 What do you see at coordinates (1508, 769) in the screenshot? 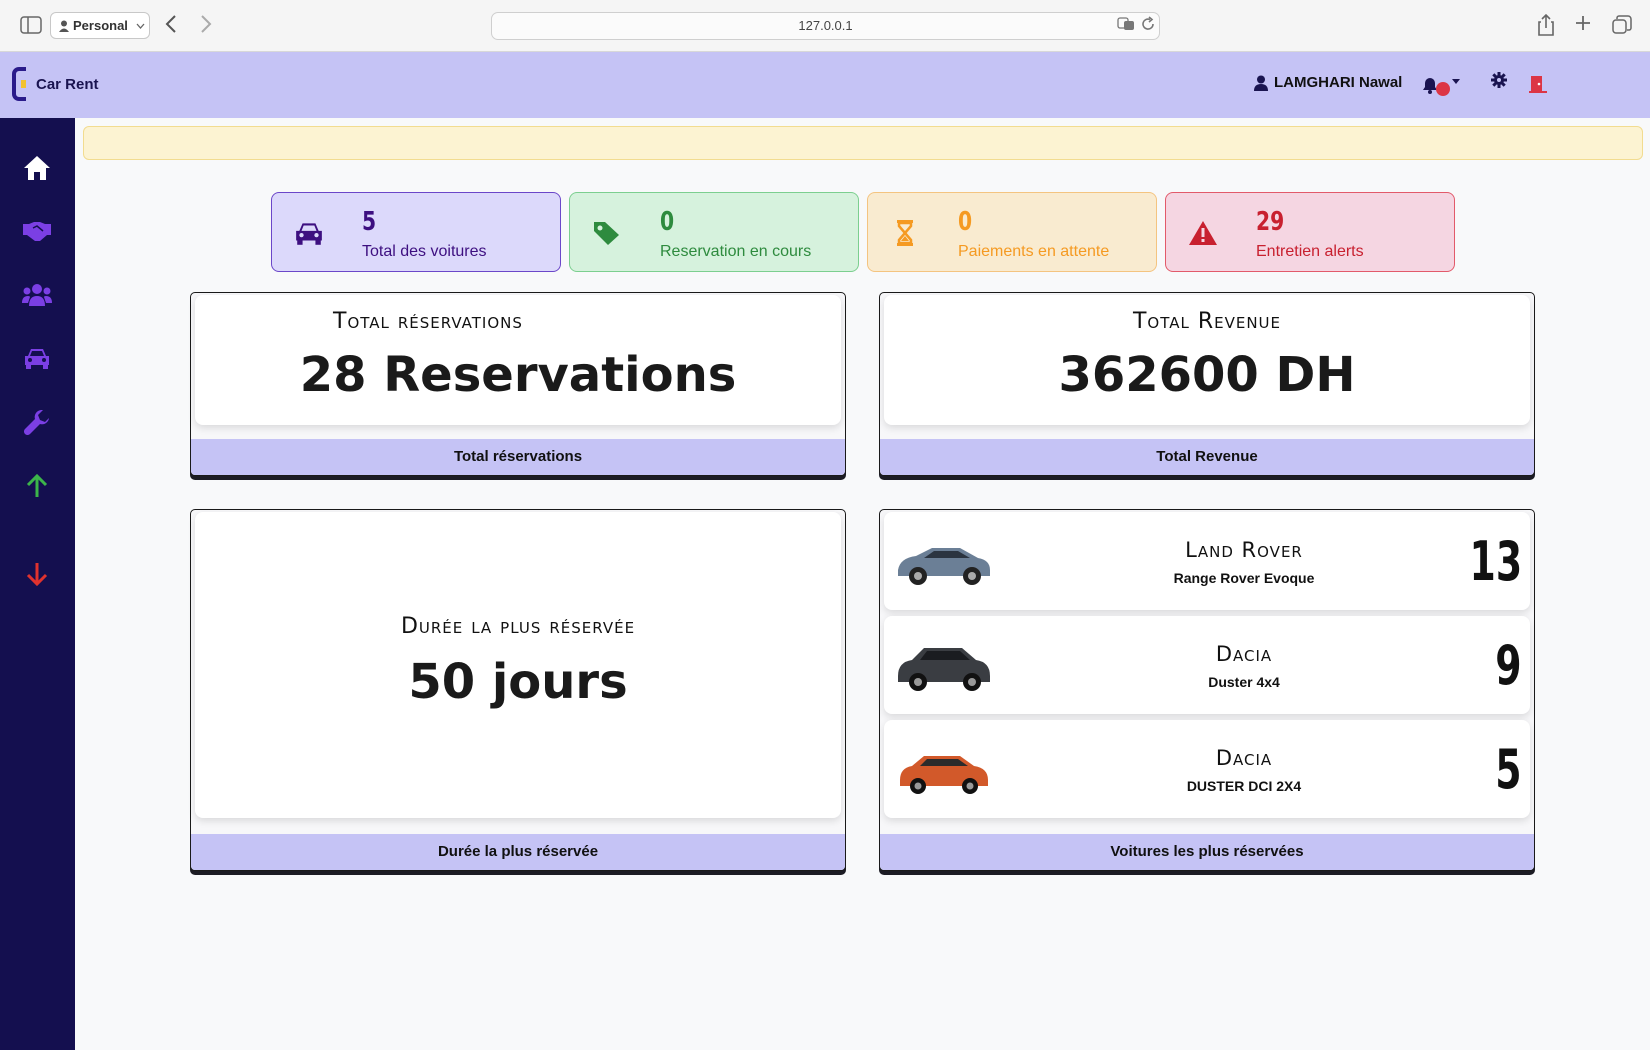
I see `car-reservation-count: 5` at bounding box center [1508, 769].